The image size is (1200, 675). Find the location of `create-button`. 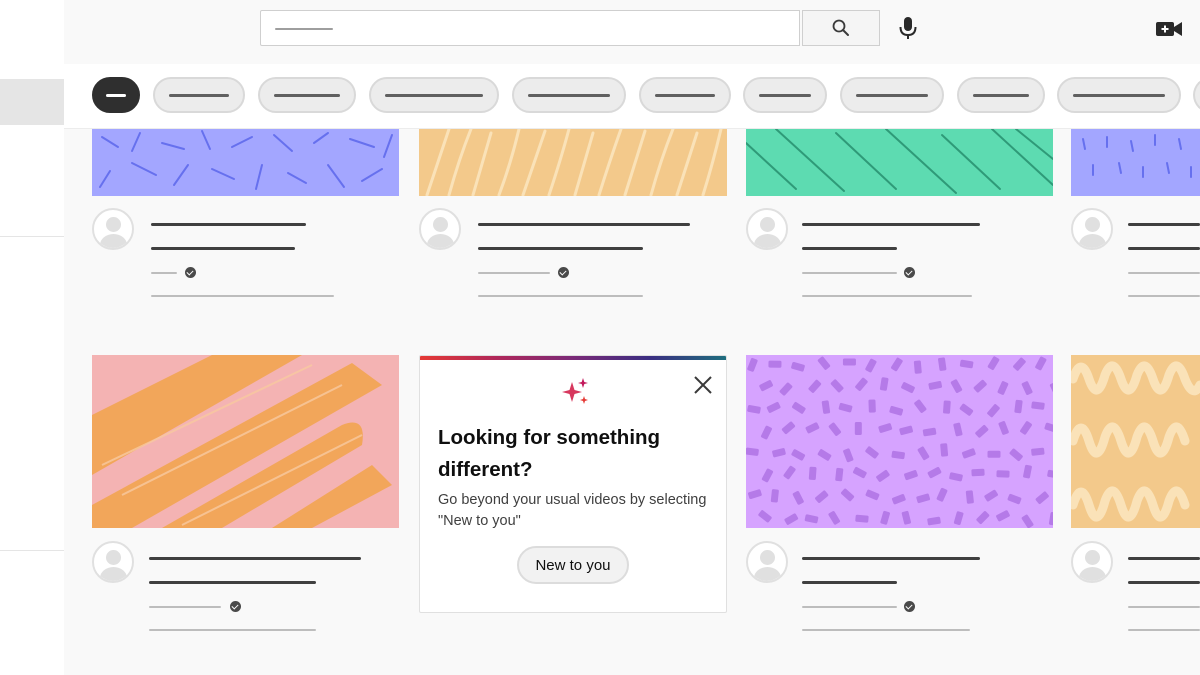

create-button is located at coordinates (1169, 29).